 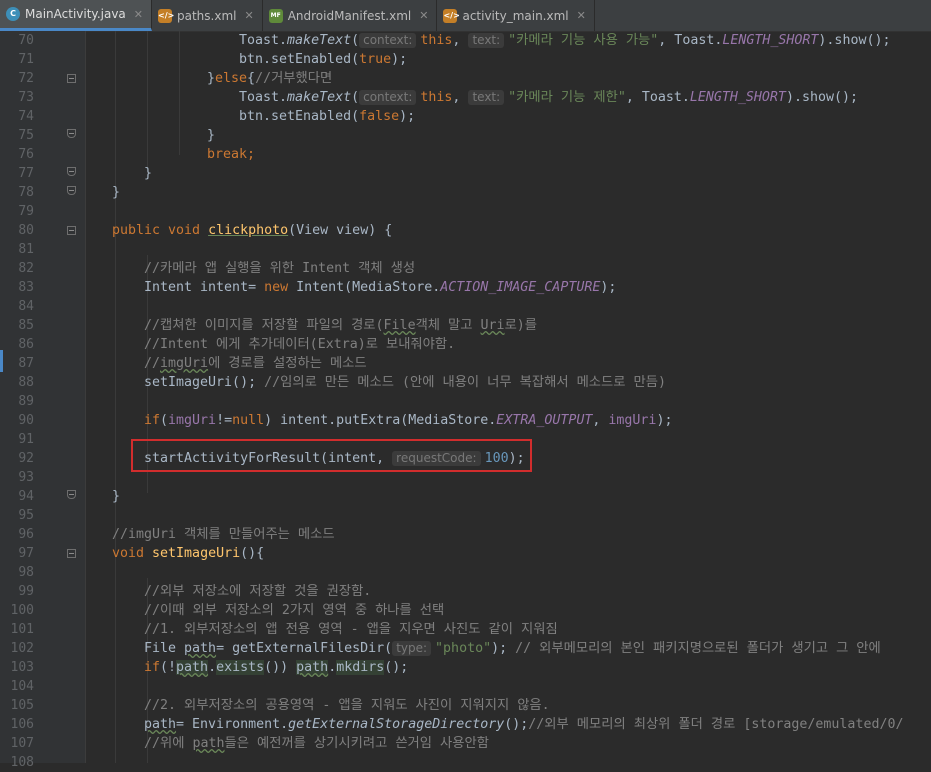 What do you see at coordinates (164, 648) in the screenshot?
I see `token: File` at bounding box center [164, 648].